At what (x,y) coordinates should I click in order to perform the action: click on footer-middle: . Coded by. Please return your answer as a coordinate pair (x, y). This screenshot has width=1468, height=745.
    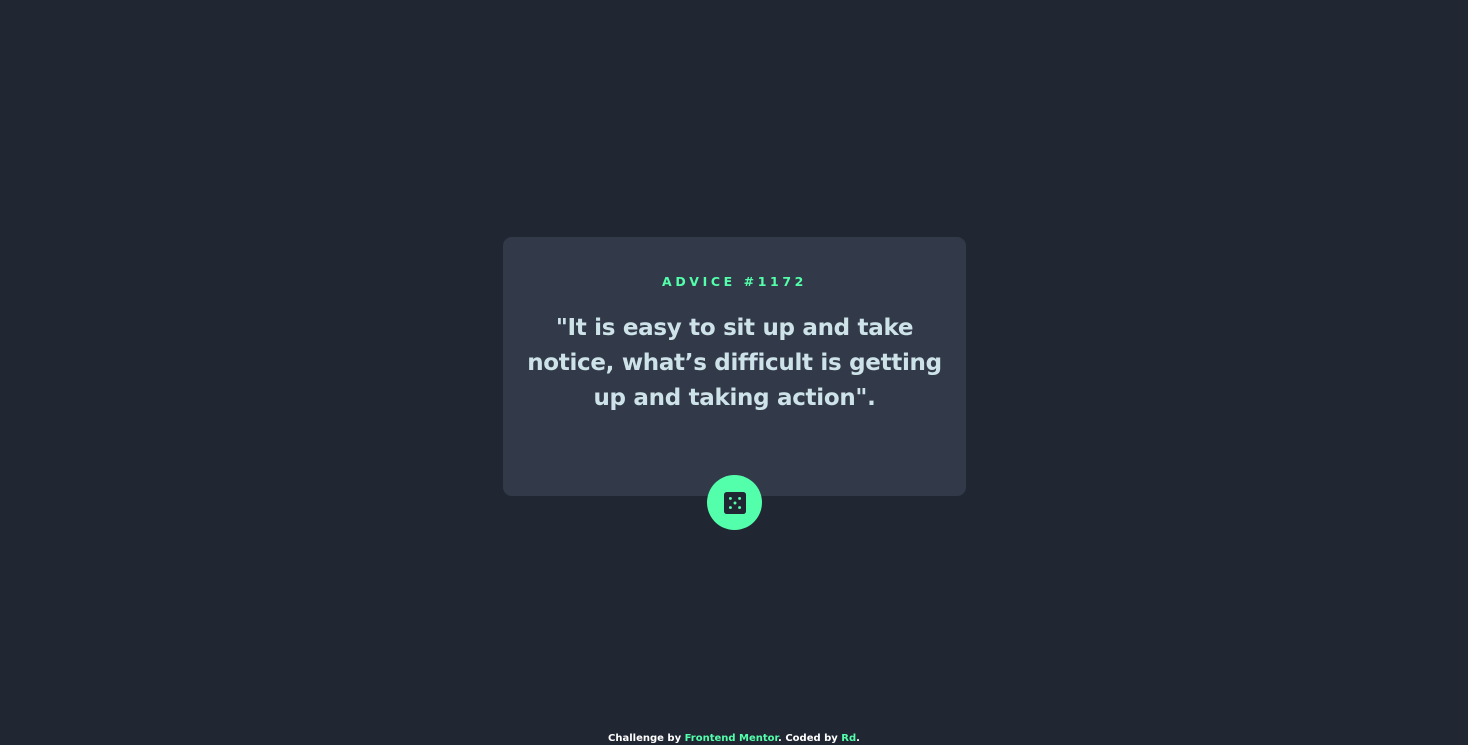
    Looking at the image, I should click on (810, 738).